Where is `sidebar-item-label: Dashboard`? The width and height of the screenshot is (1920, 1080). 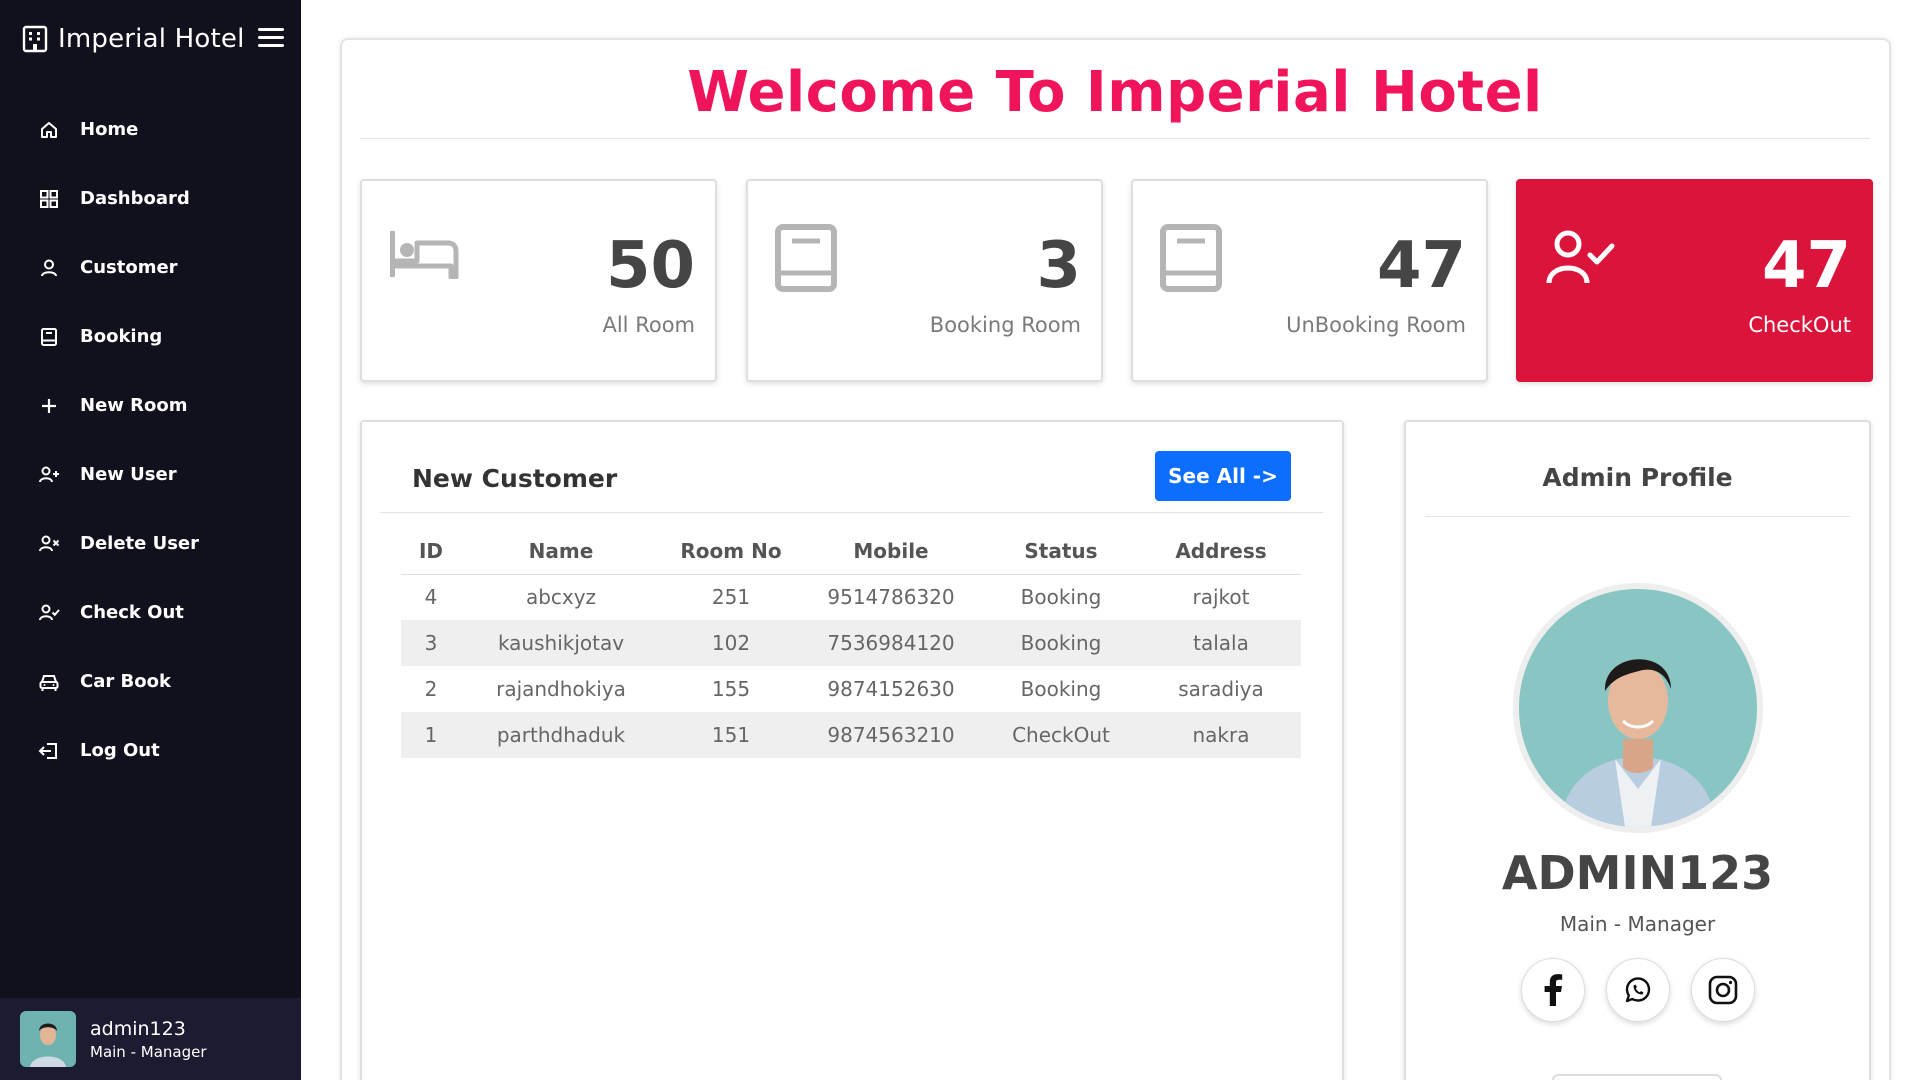 sidebar-item-label: Dashboard is located at coordinates (135, 198).